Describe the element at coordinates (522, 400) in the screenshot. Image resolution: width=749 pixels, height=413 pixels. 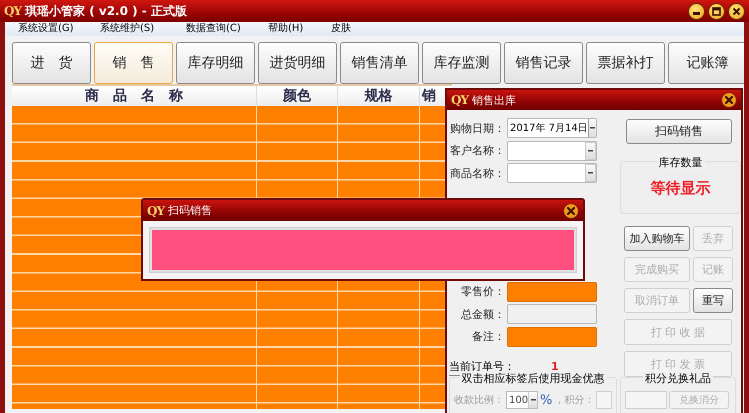
I see `ratio-select: 100` at that location.